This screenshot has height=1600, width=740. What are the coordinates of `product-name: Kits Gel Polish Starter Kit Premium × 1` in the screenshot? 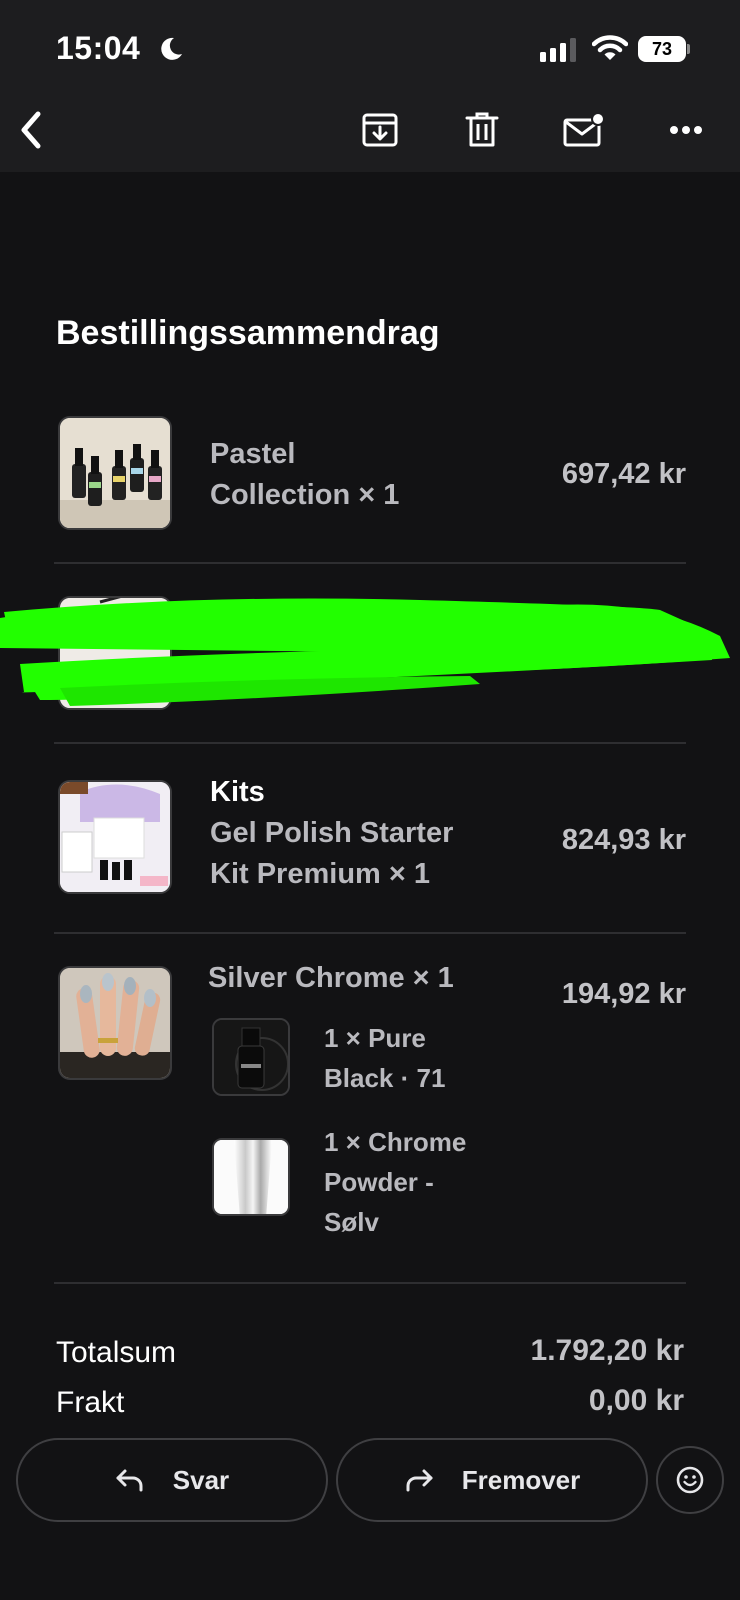 It's located at (331, 833).